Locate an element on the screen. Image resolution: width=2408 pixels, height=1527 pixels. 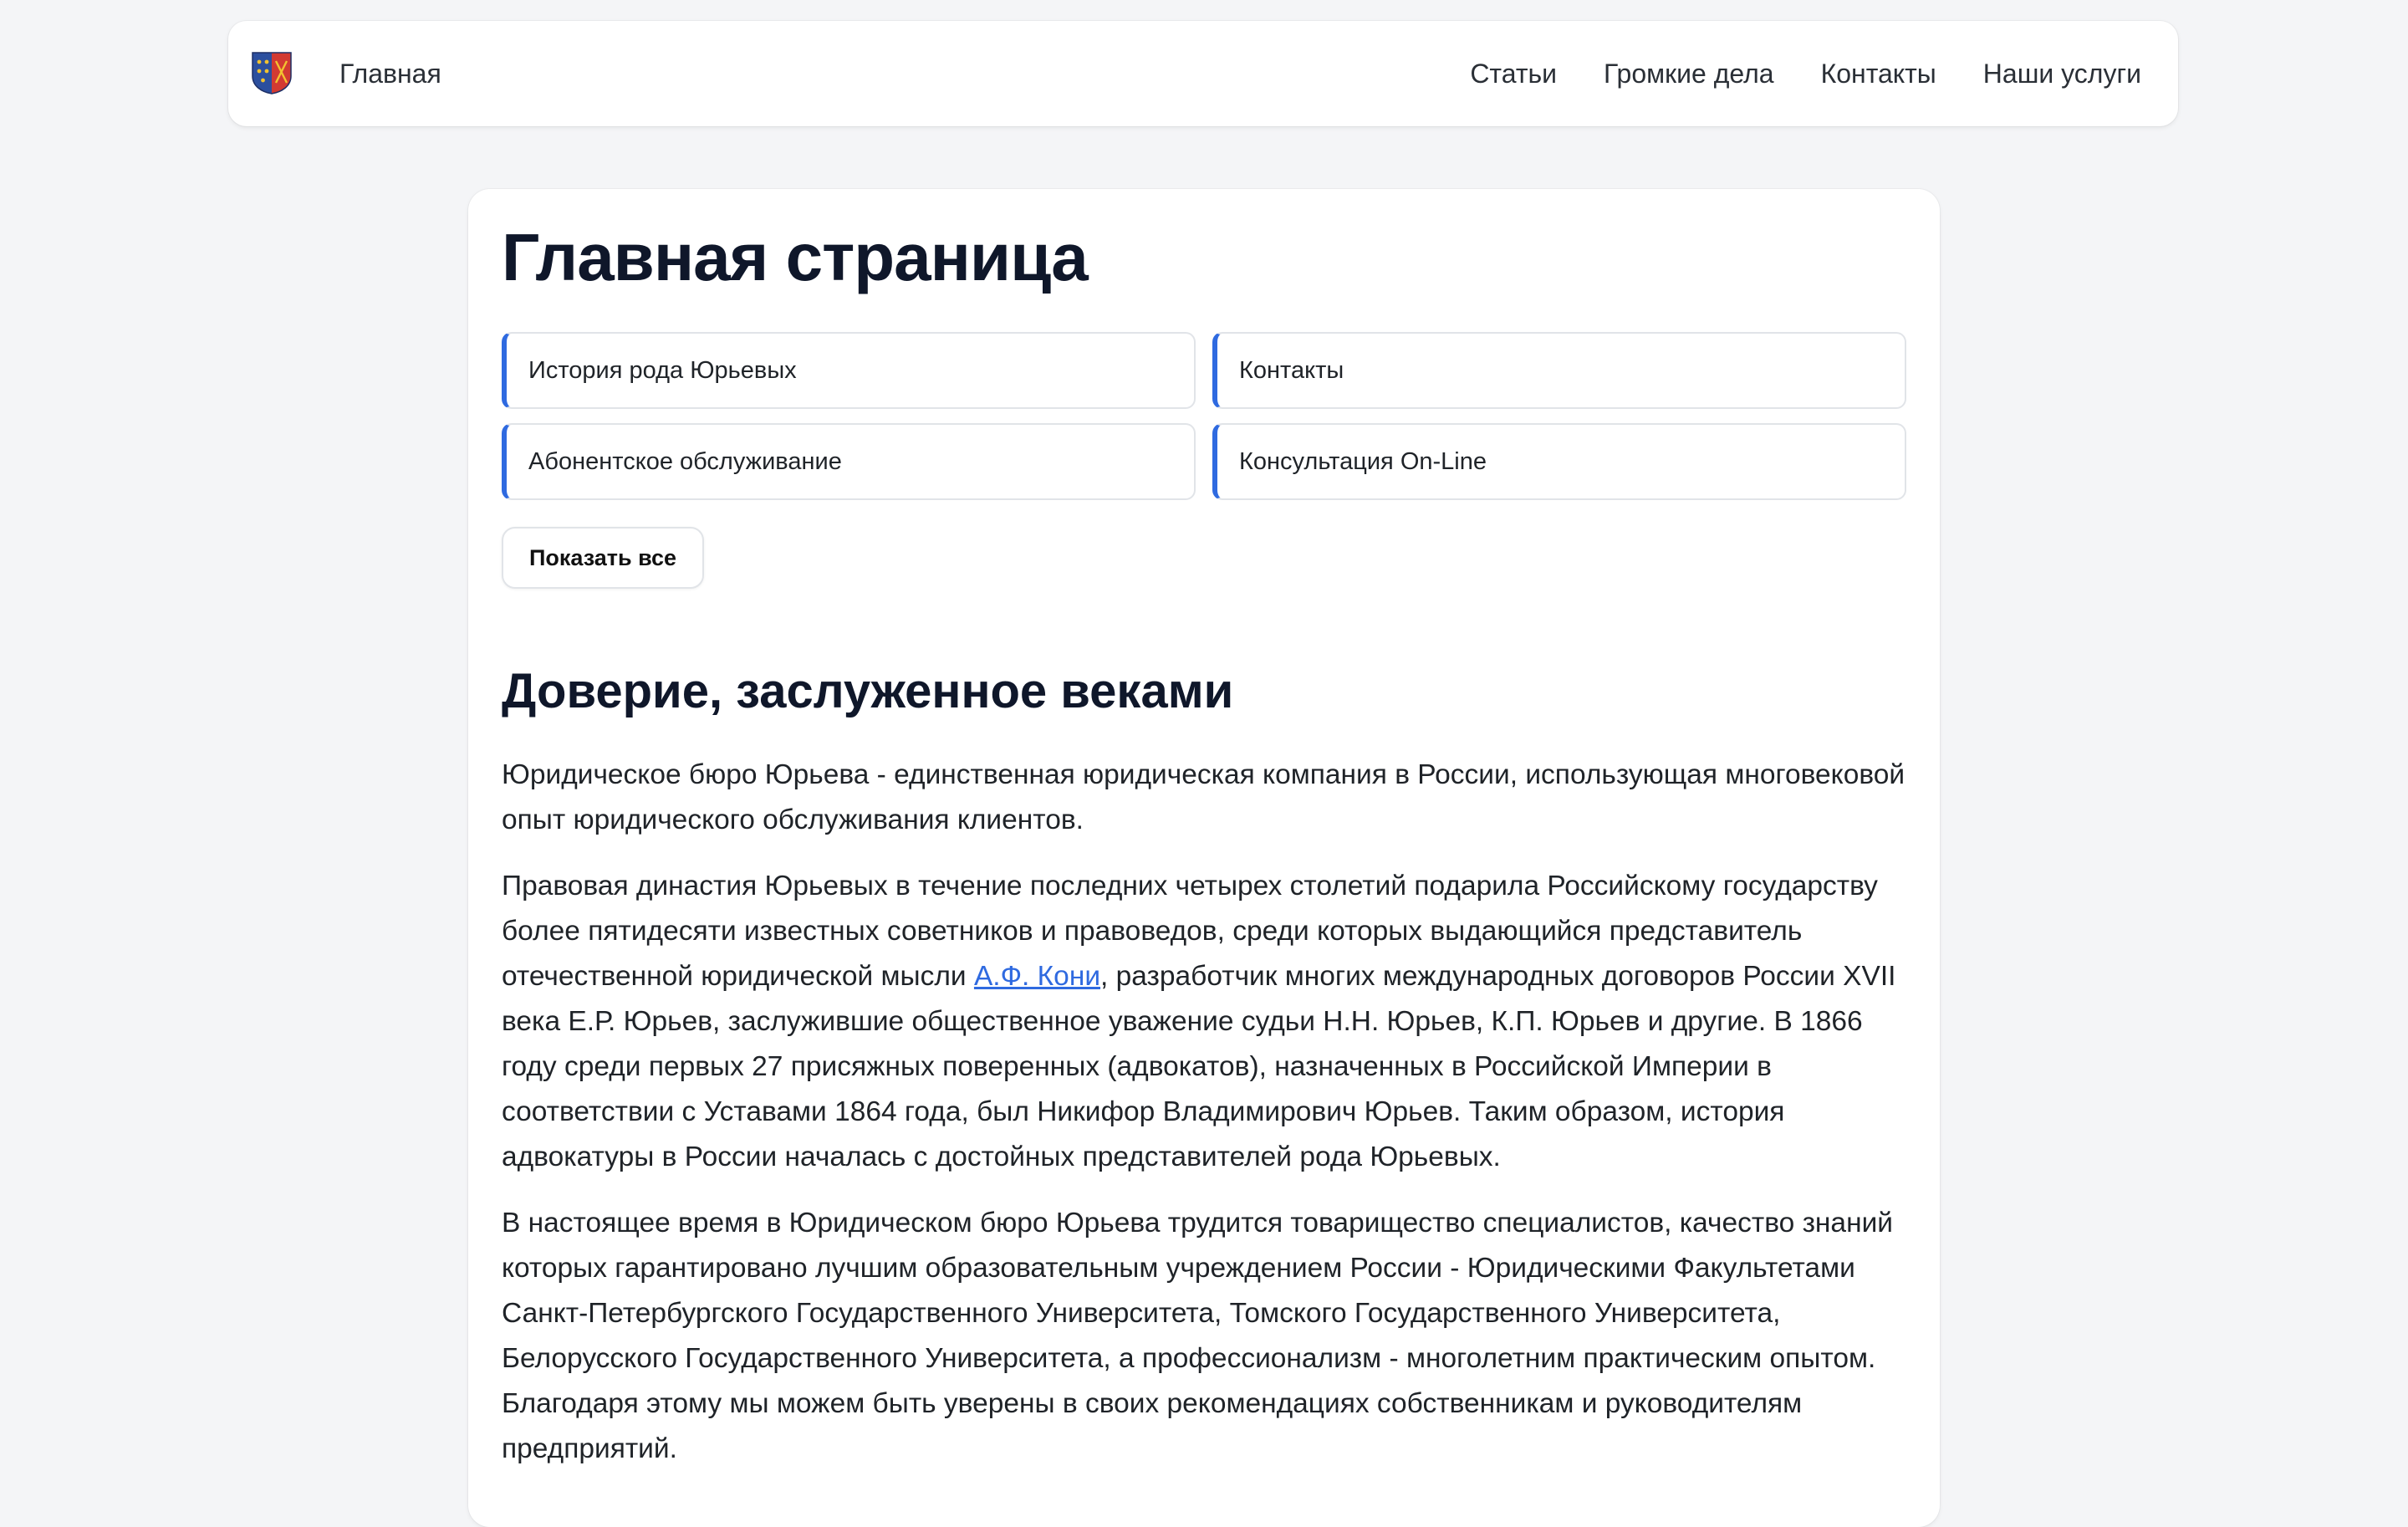
nav-link-services: Наши услуги is located at coordinates (2062, 74).